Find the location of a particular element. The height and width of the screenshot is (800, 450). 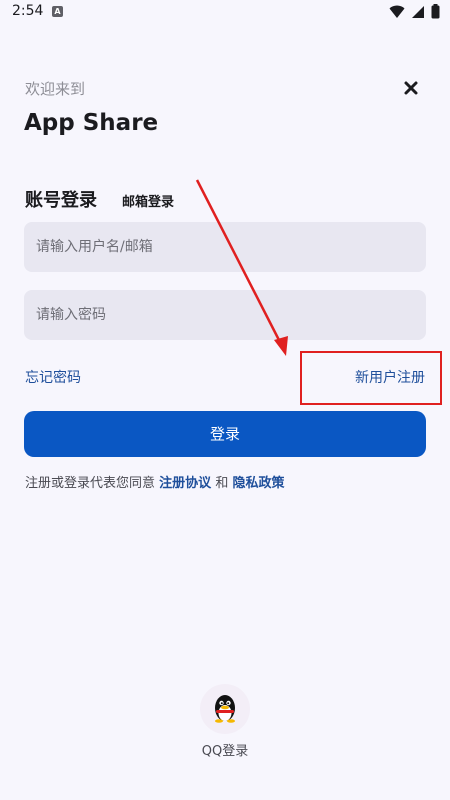

notification-icon: A is located at coordinates (57, 11).